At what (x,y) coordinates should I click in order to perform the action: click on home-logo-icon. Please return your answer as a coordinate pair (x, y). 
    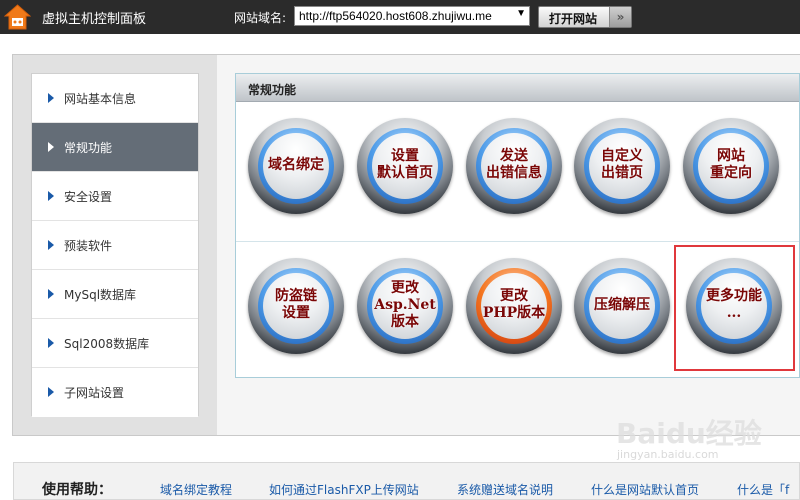
    Looking at the image, I should click on (17, 17).